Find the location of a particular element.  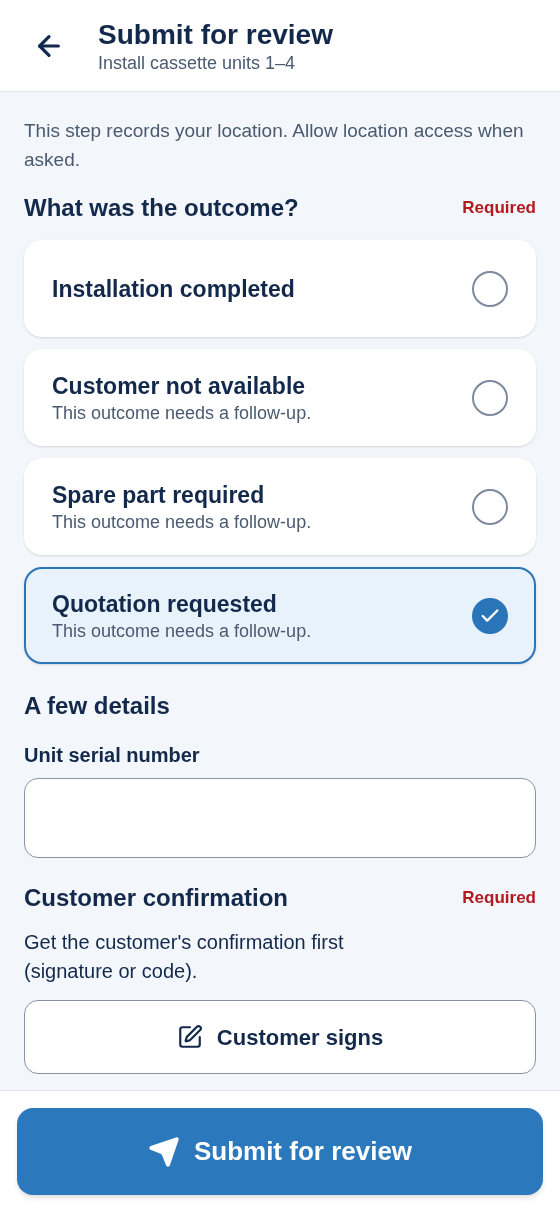

outcome-option: Customer not available This outcome needs a follow-up. is located at coordinates (280, 397).